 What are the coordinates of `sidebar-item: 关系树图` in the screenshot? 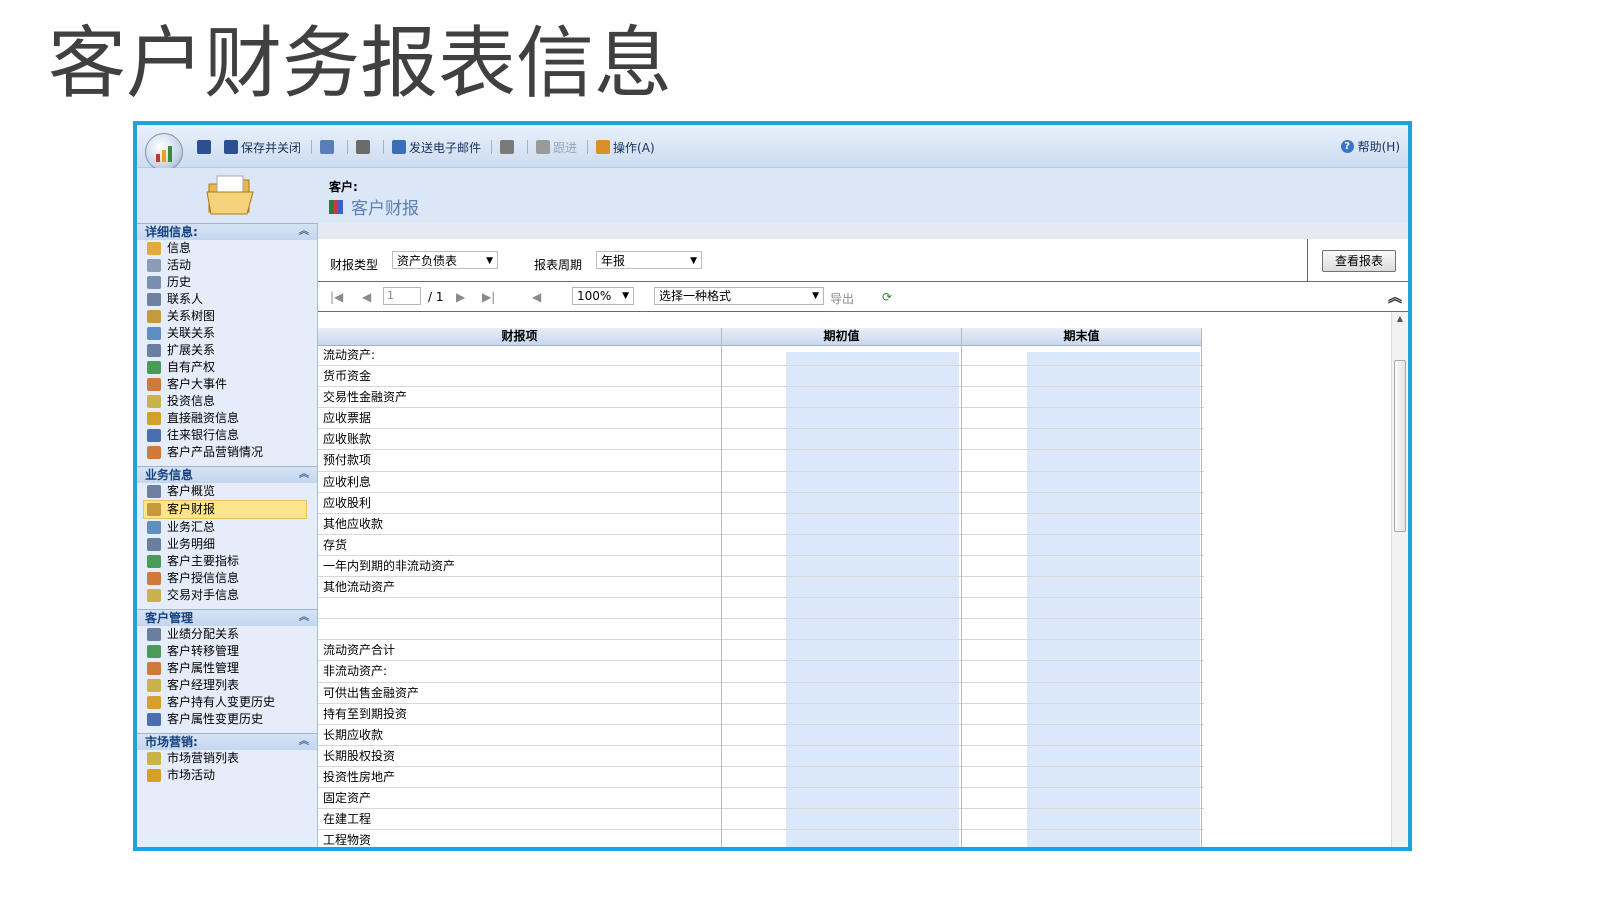 It's located at (227, 316).